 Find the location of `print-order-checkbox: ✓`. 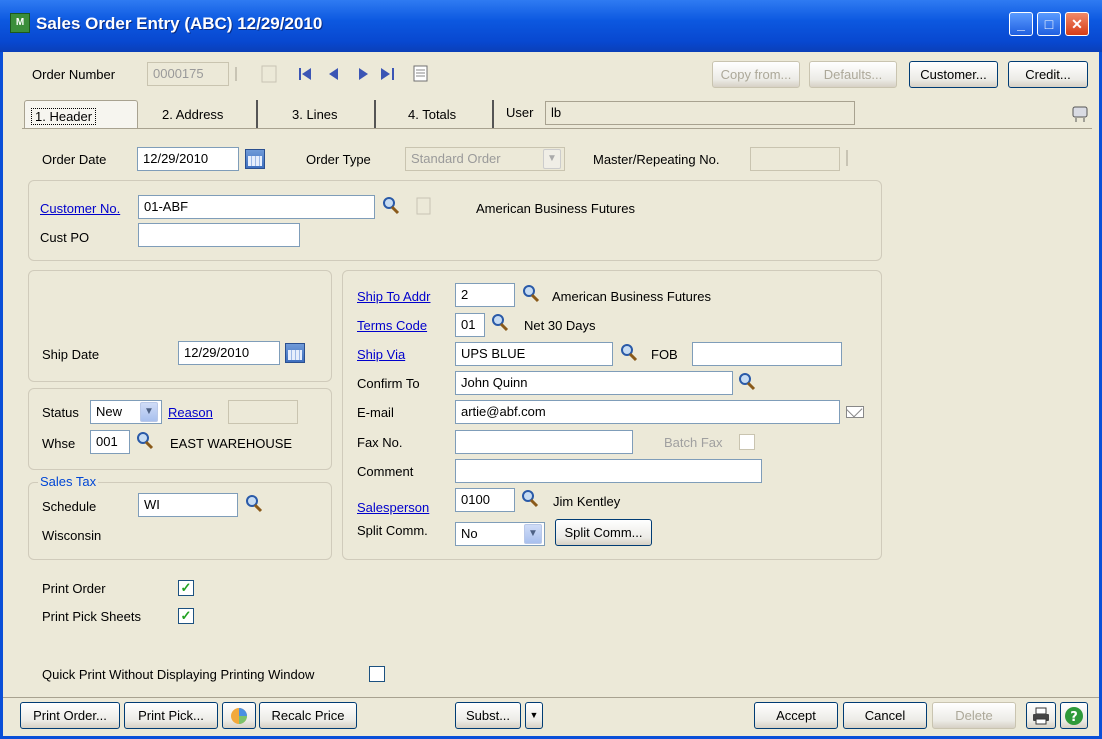

print-order-checkbox: ✓ is located at coordinates (186, 588).